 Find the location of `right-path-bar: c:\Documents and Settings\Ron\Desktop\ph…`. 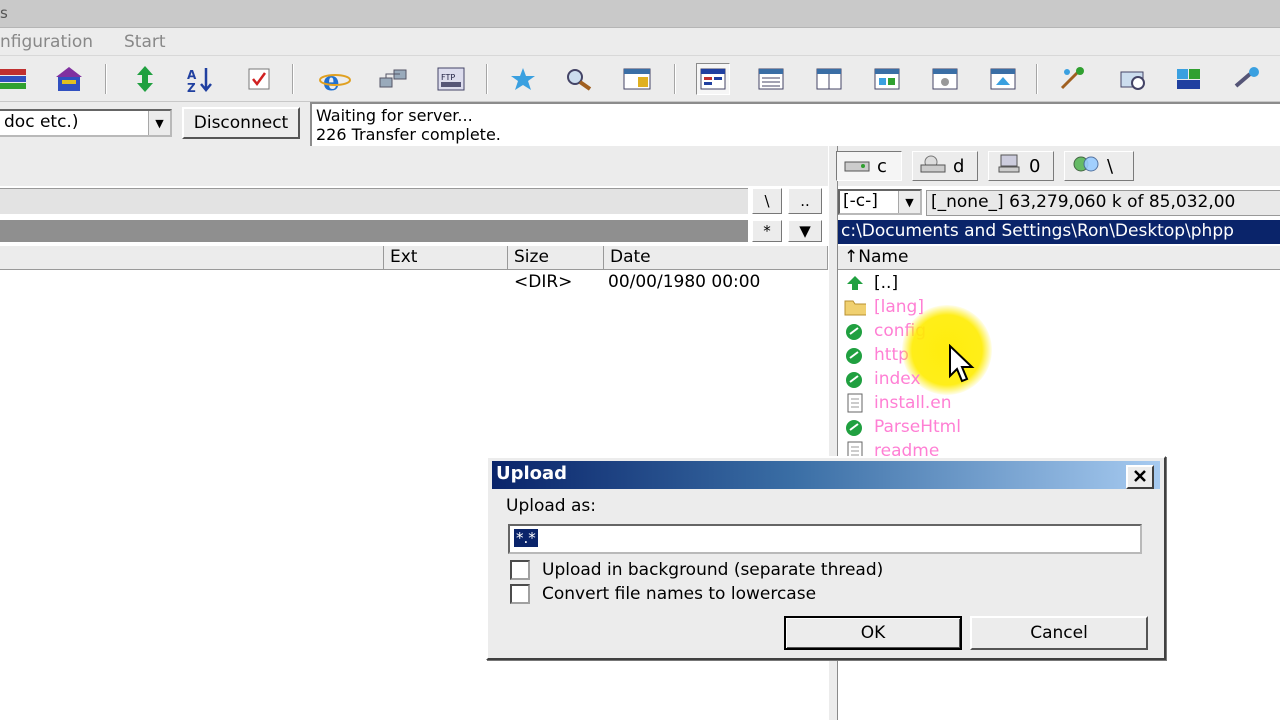

right-path-bar: c:\Documents and Settings\Ron\Desktop\ph… is located at coordinates (1059, 232).